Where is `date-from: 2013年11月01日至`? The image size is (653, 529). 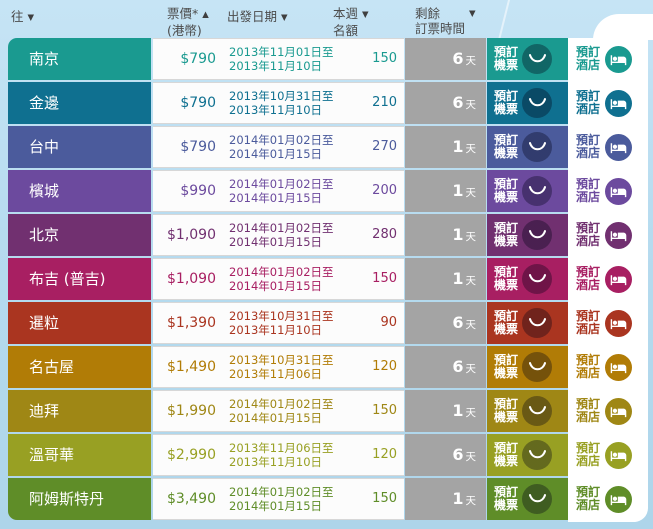 date-from: 2013年11月01日至 is located at coordinates (281, 52).